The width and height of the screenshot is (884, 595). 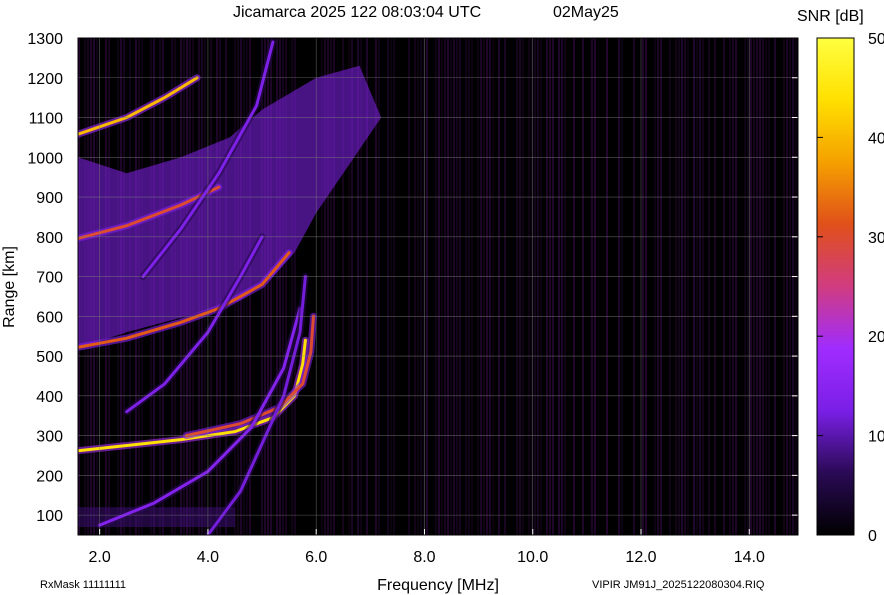 I want to click on y-tick-label: 600, so click(x=49, y=317).